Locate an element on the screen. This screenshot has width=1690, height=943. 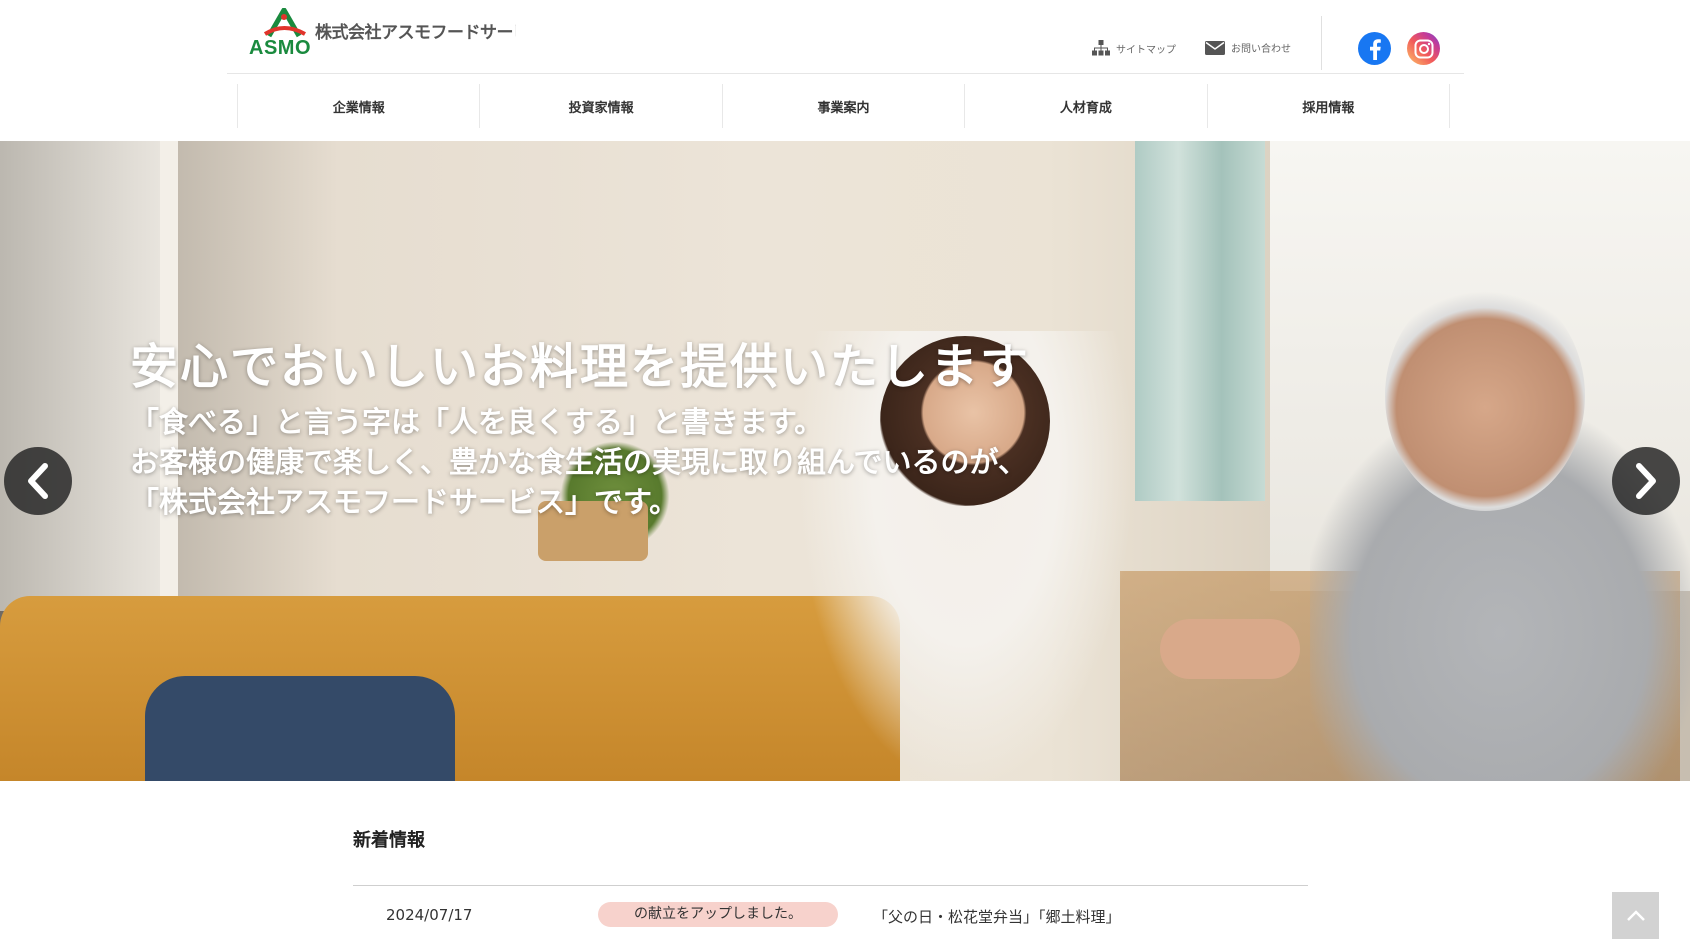
photo-curtain is located at coordinates (1200, 321).